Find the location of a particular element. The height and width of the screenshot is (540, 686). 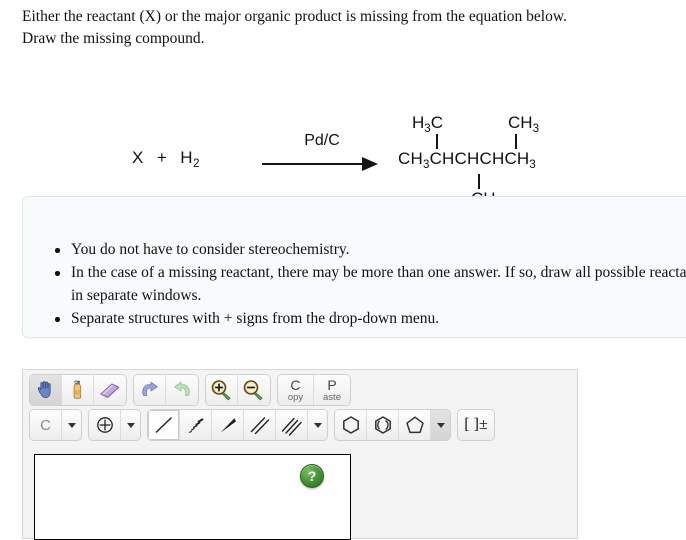

zoom-in-icon is located at coordinates (221, 390).